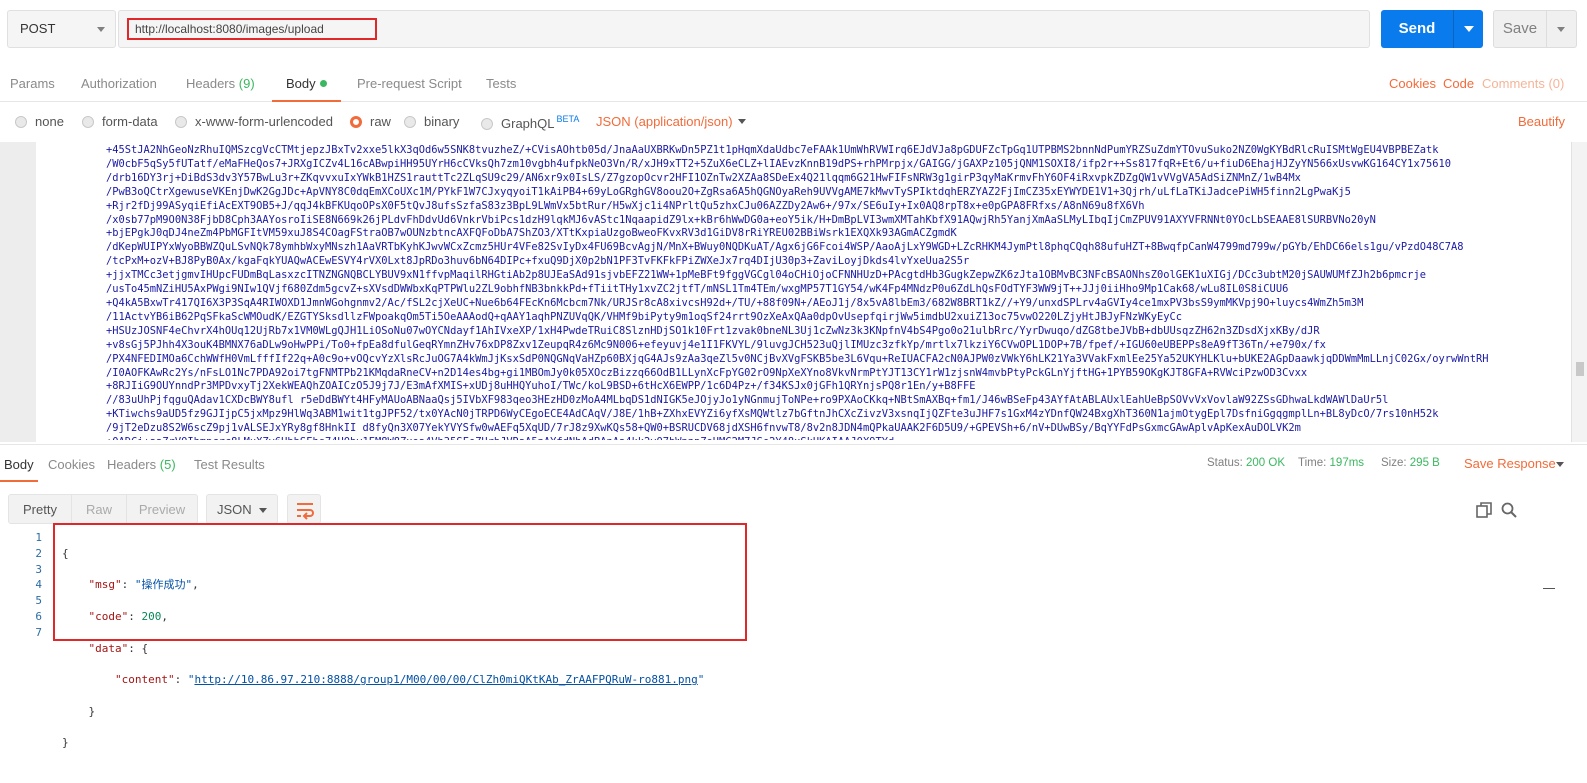  I want to click on tab-authorization: Authorization, so click(119, 83).